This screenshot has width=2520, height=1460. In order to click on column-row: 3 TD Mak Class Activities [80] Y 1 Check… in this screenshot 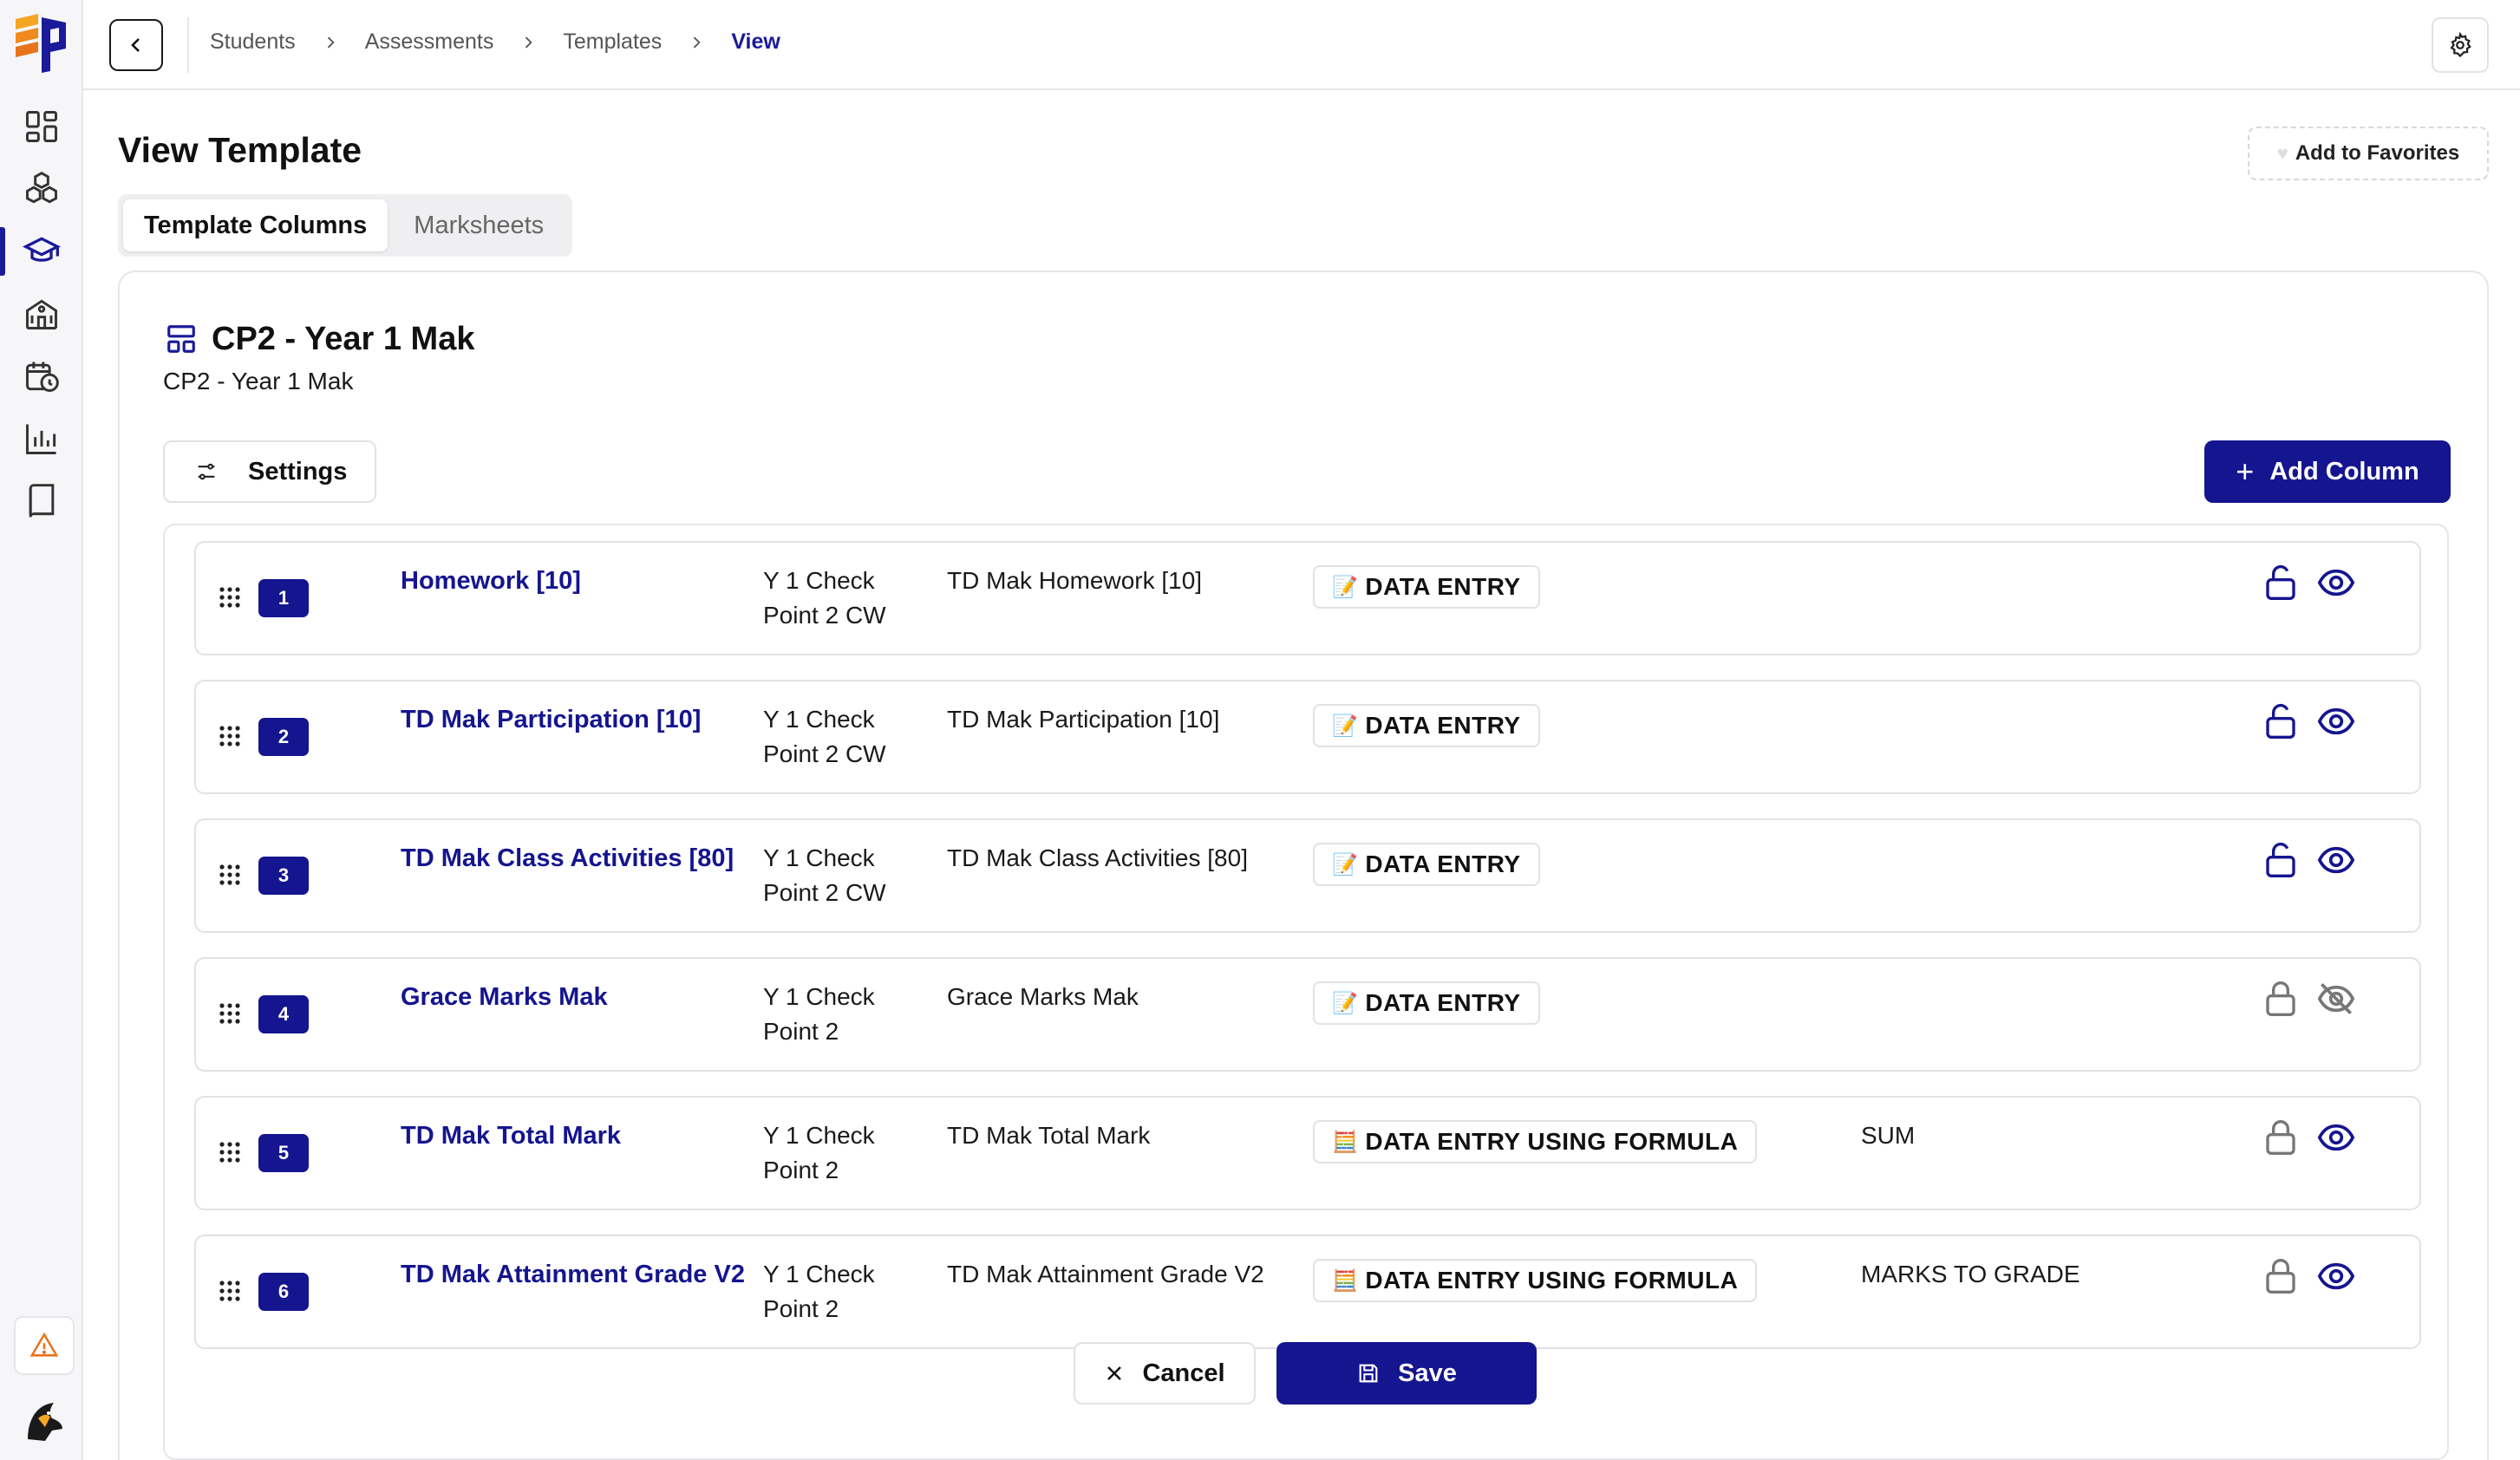, I will do `click(1307, 876)`.